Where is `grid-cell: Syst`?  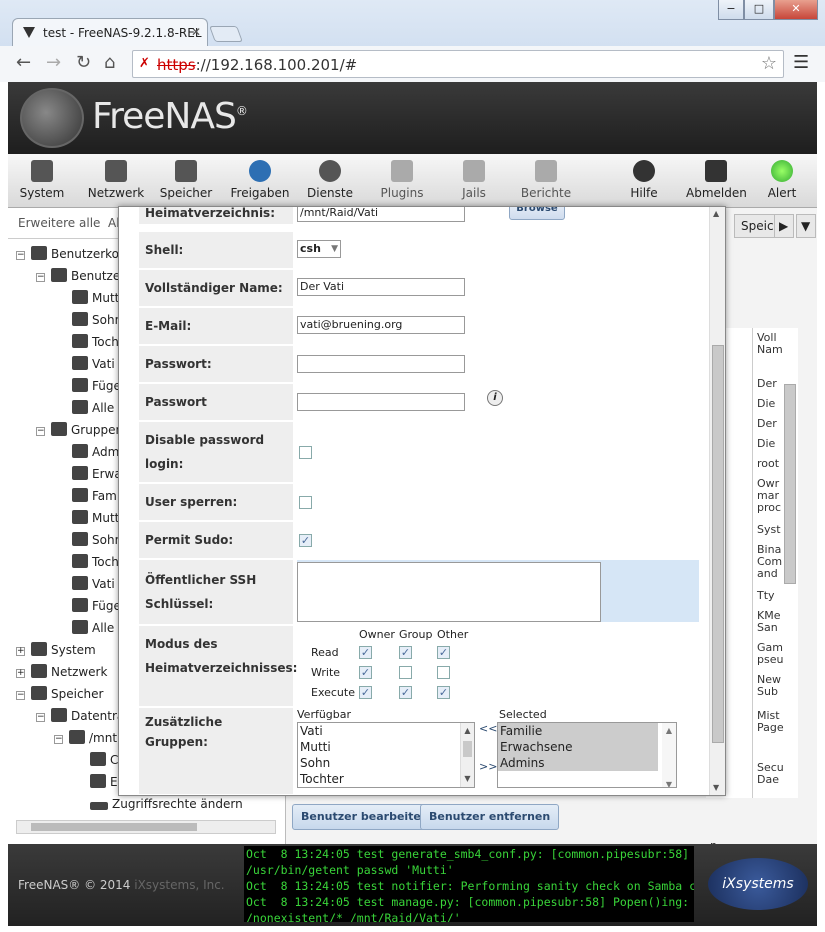
grid-cell: Syst is located at coordinates (769, 530).